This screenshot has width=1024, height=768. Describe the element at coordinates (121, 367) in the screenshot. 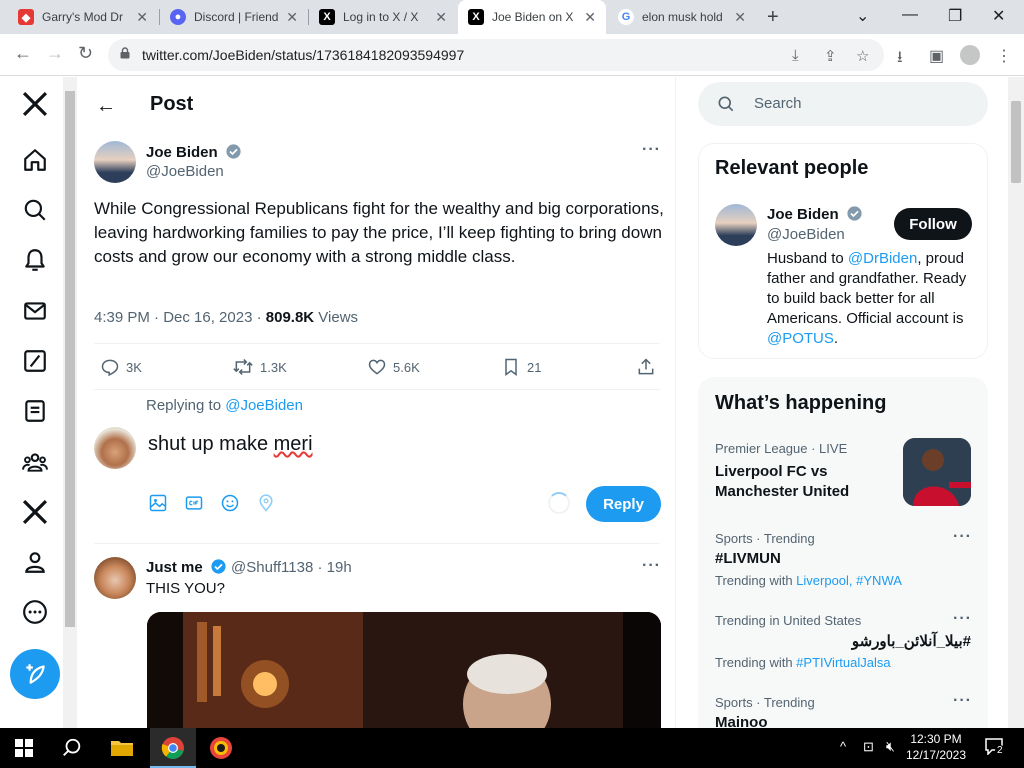

I see `reply-action: 3K` at that location.